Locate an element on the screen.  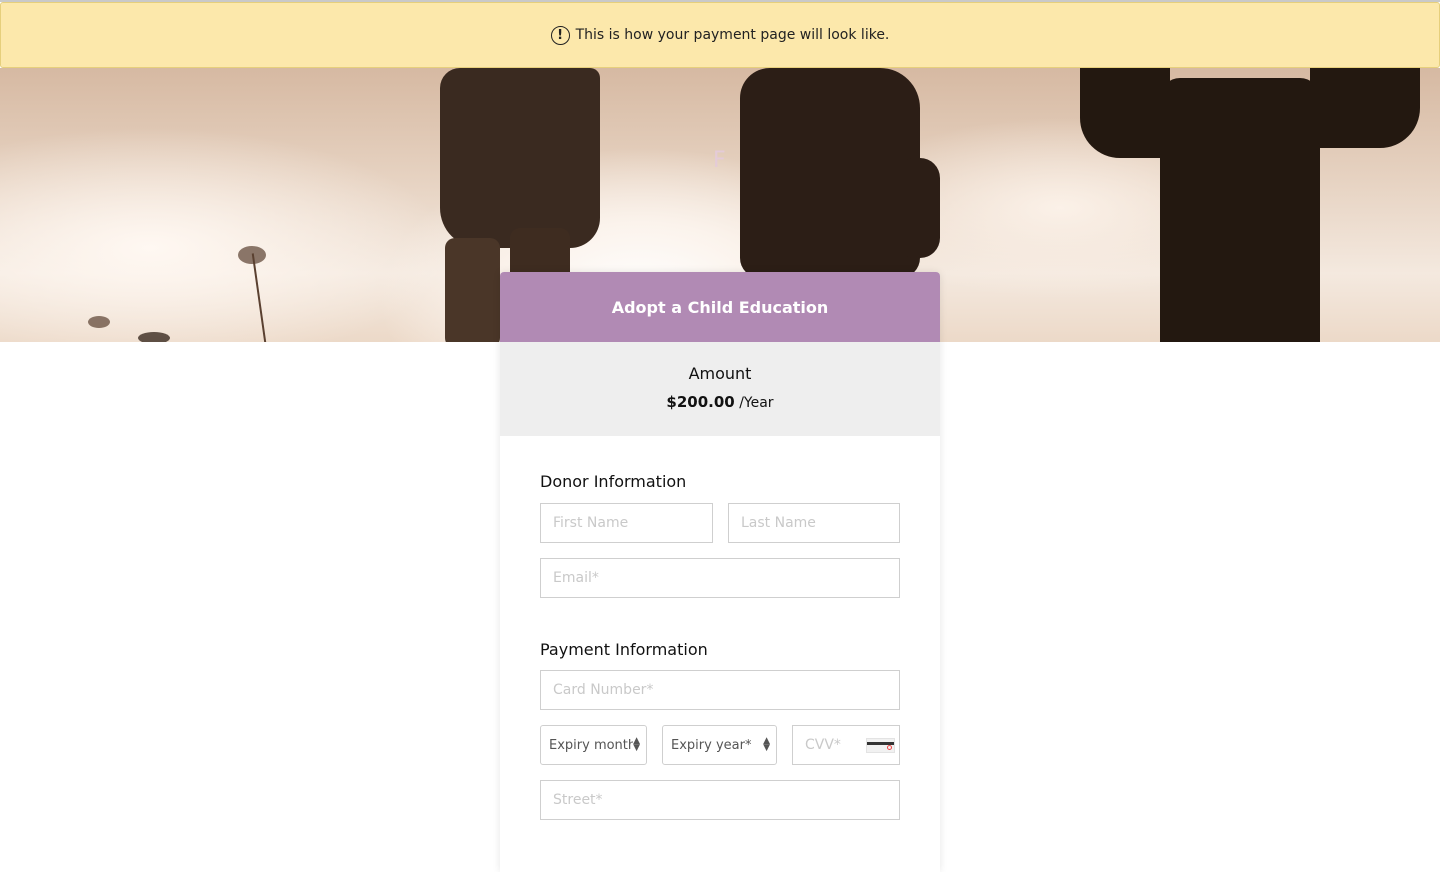
exclamation-circle-icon: ! is located at coordinates (560, 35).